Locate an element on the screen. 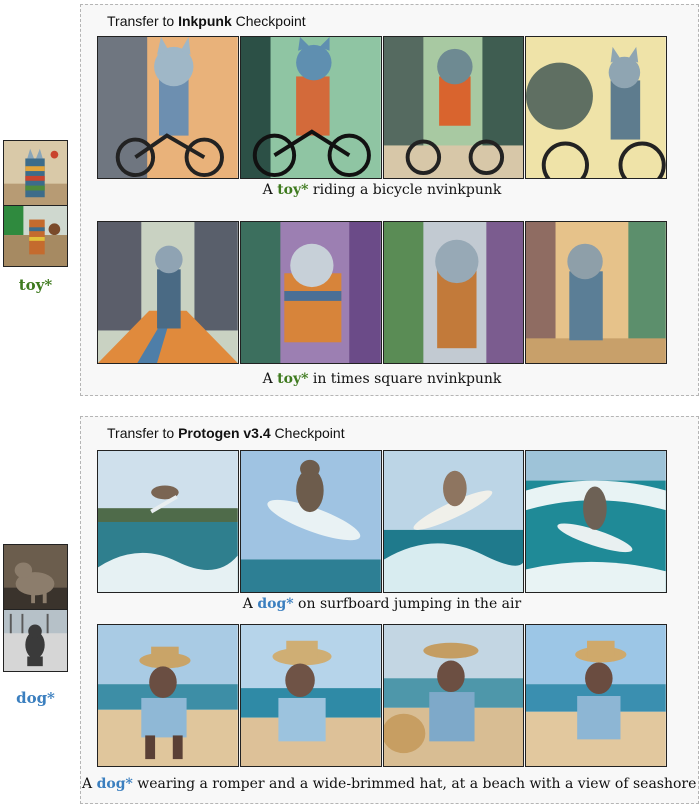 The image size is (700, 805). protogen-beach-row is located at coordinates (382, 695).